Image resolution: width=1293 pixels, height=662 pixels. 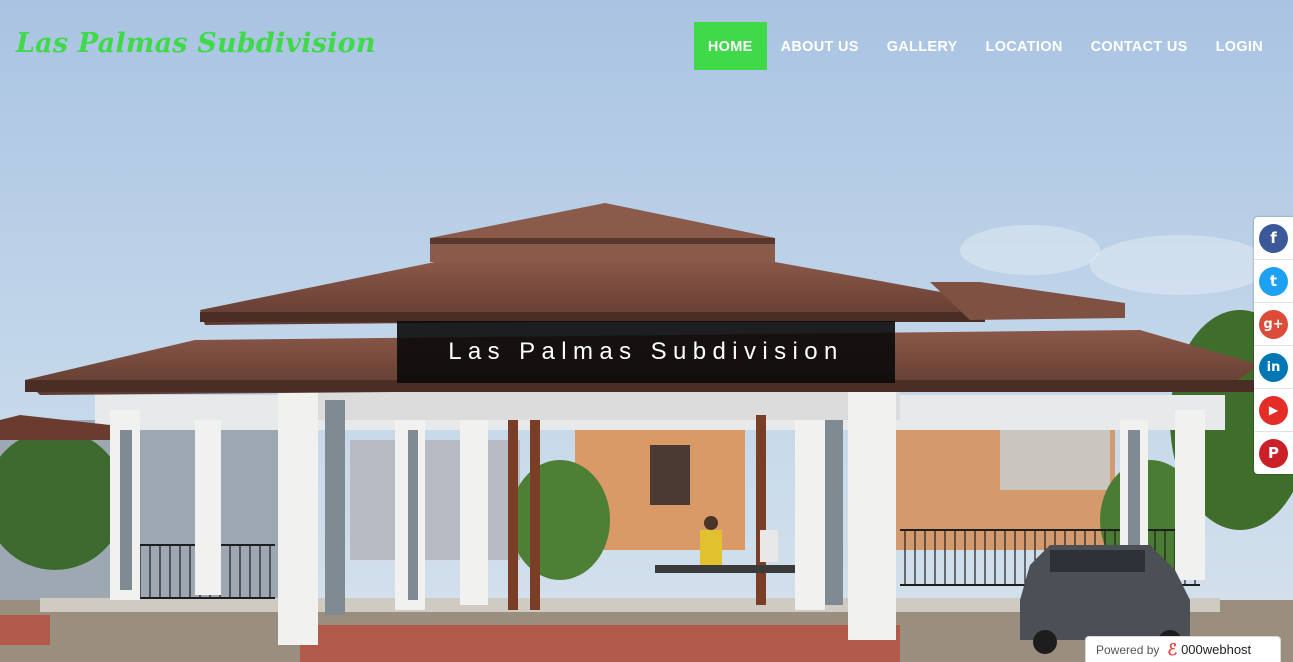 I want to click on powered-by-label: Powered by, so click(x=1128, y=649).